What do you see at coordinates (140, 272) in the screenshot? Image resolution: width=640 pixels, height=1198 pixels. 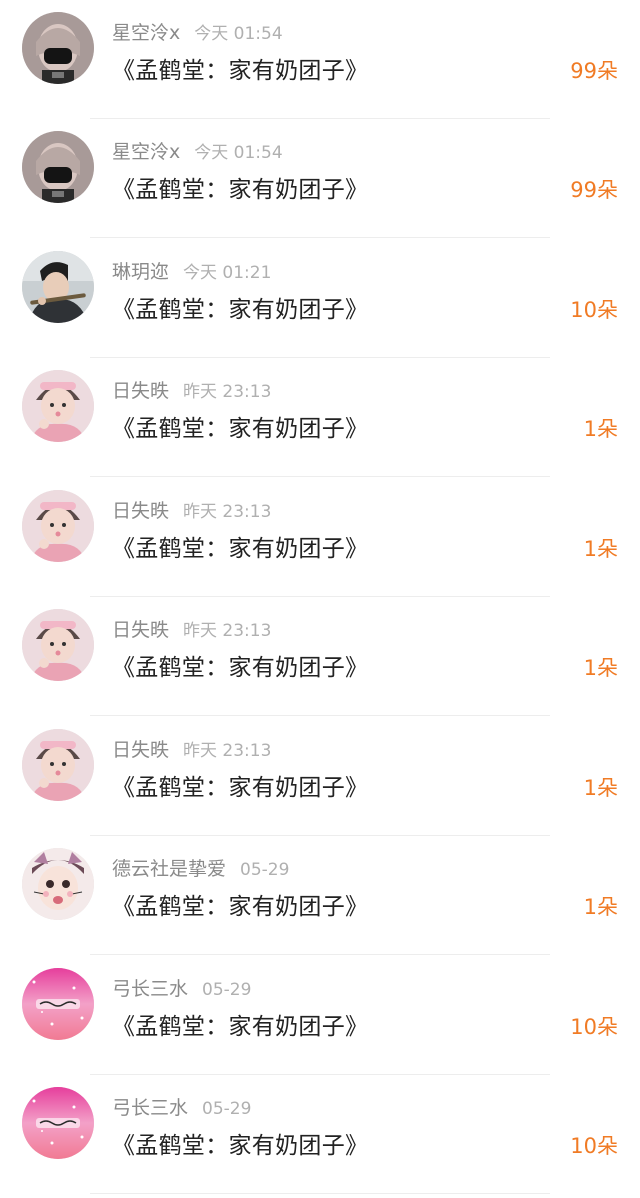 I see `username: 琳玥迩` at bounding box center [140, 272].